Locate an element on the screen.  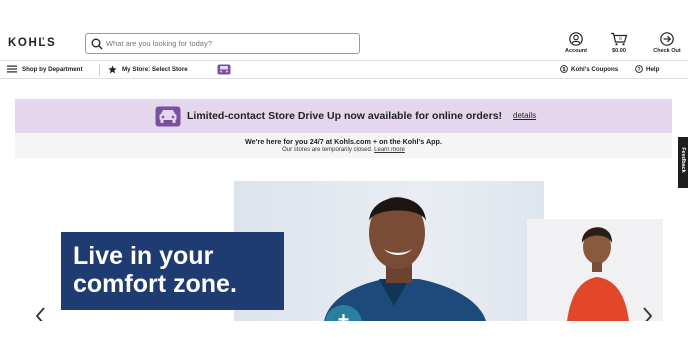
search-icon is located at coordinates (97, 44).